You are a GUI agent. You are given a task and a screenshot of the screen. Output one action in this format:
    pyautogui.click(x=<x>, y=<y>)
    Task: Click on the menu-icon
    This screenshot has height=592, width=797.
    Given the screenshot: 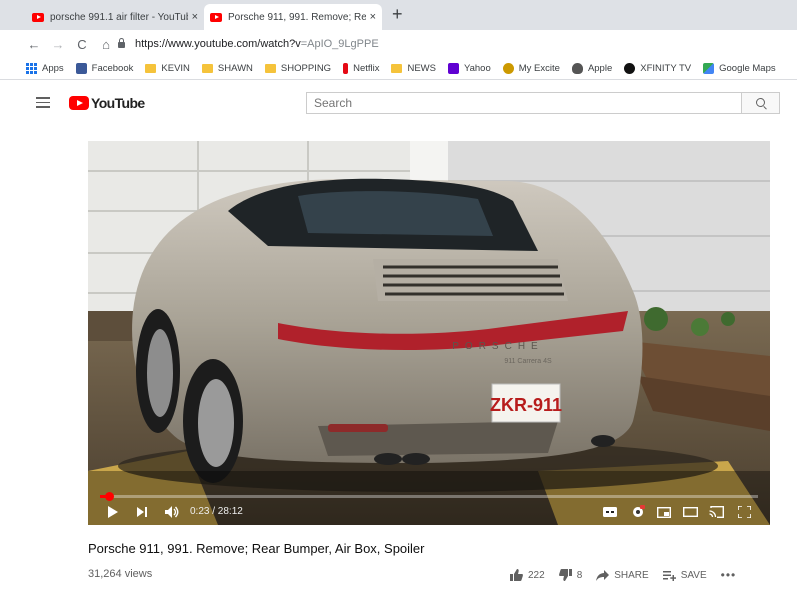 What is the action you would take?
    pyautogui.click(x=43, y=102)
    